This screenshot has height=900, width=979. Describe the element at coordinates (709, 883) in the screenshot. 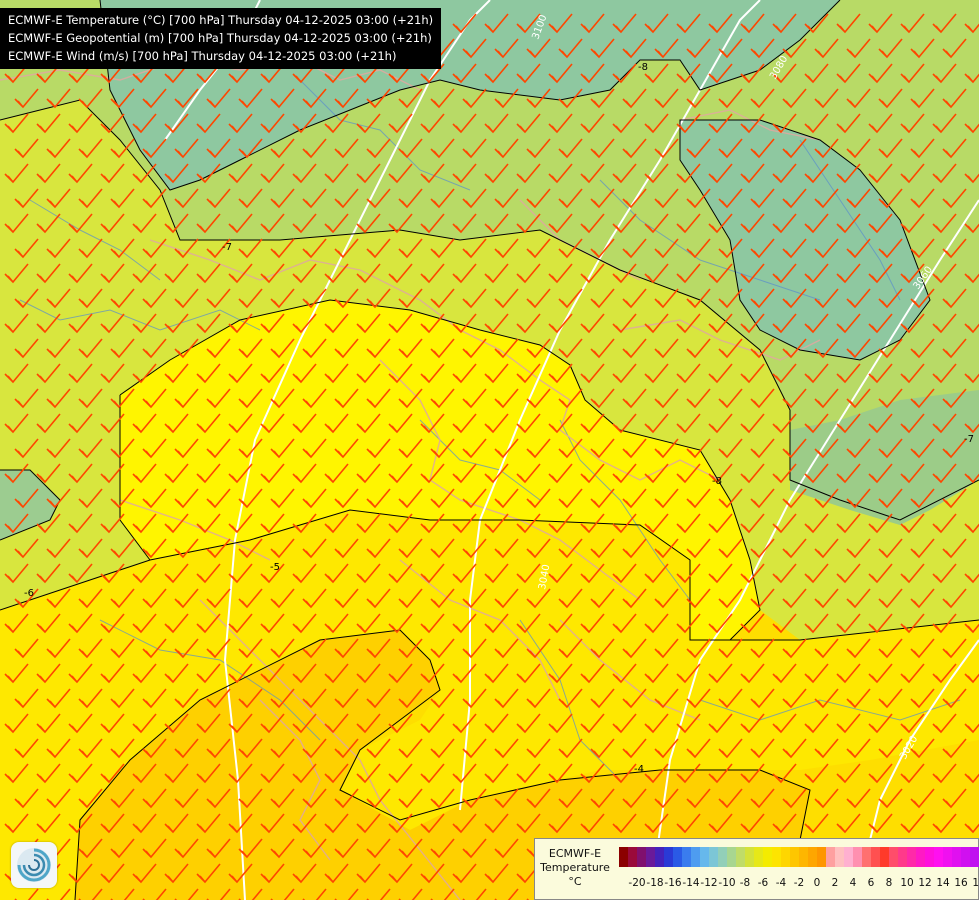

I see `legend-tick-label: -12` at that location.